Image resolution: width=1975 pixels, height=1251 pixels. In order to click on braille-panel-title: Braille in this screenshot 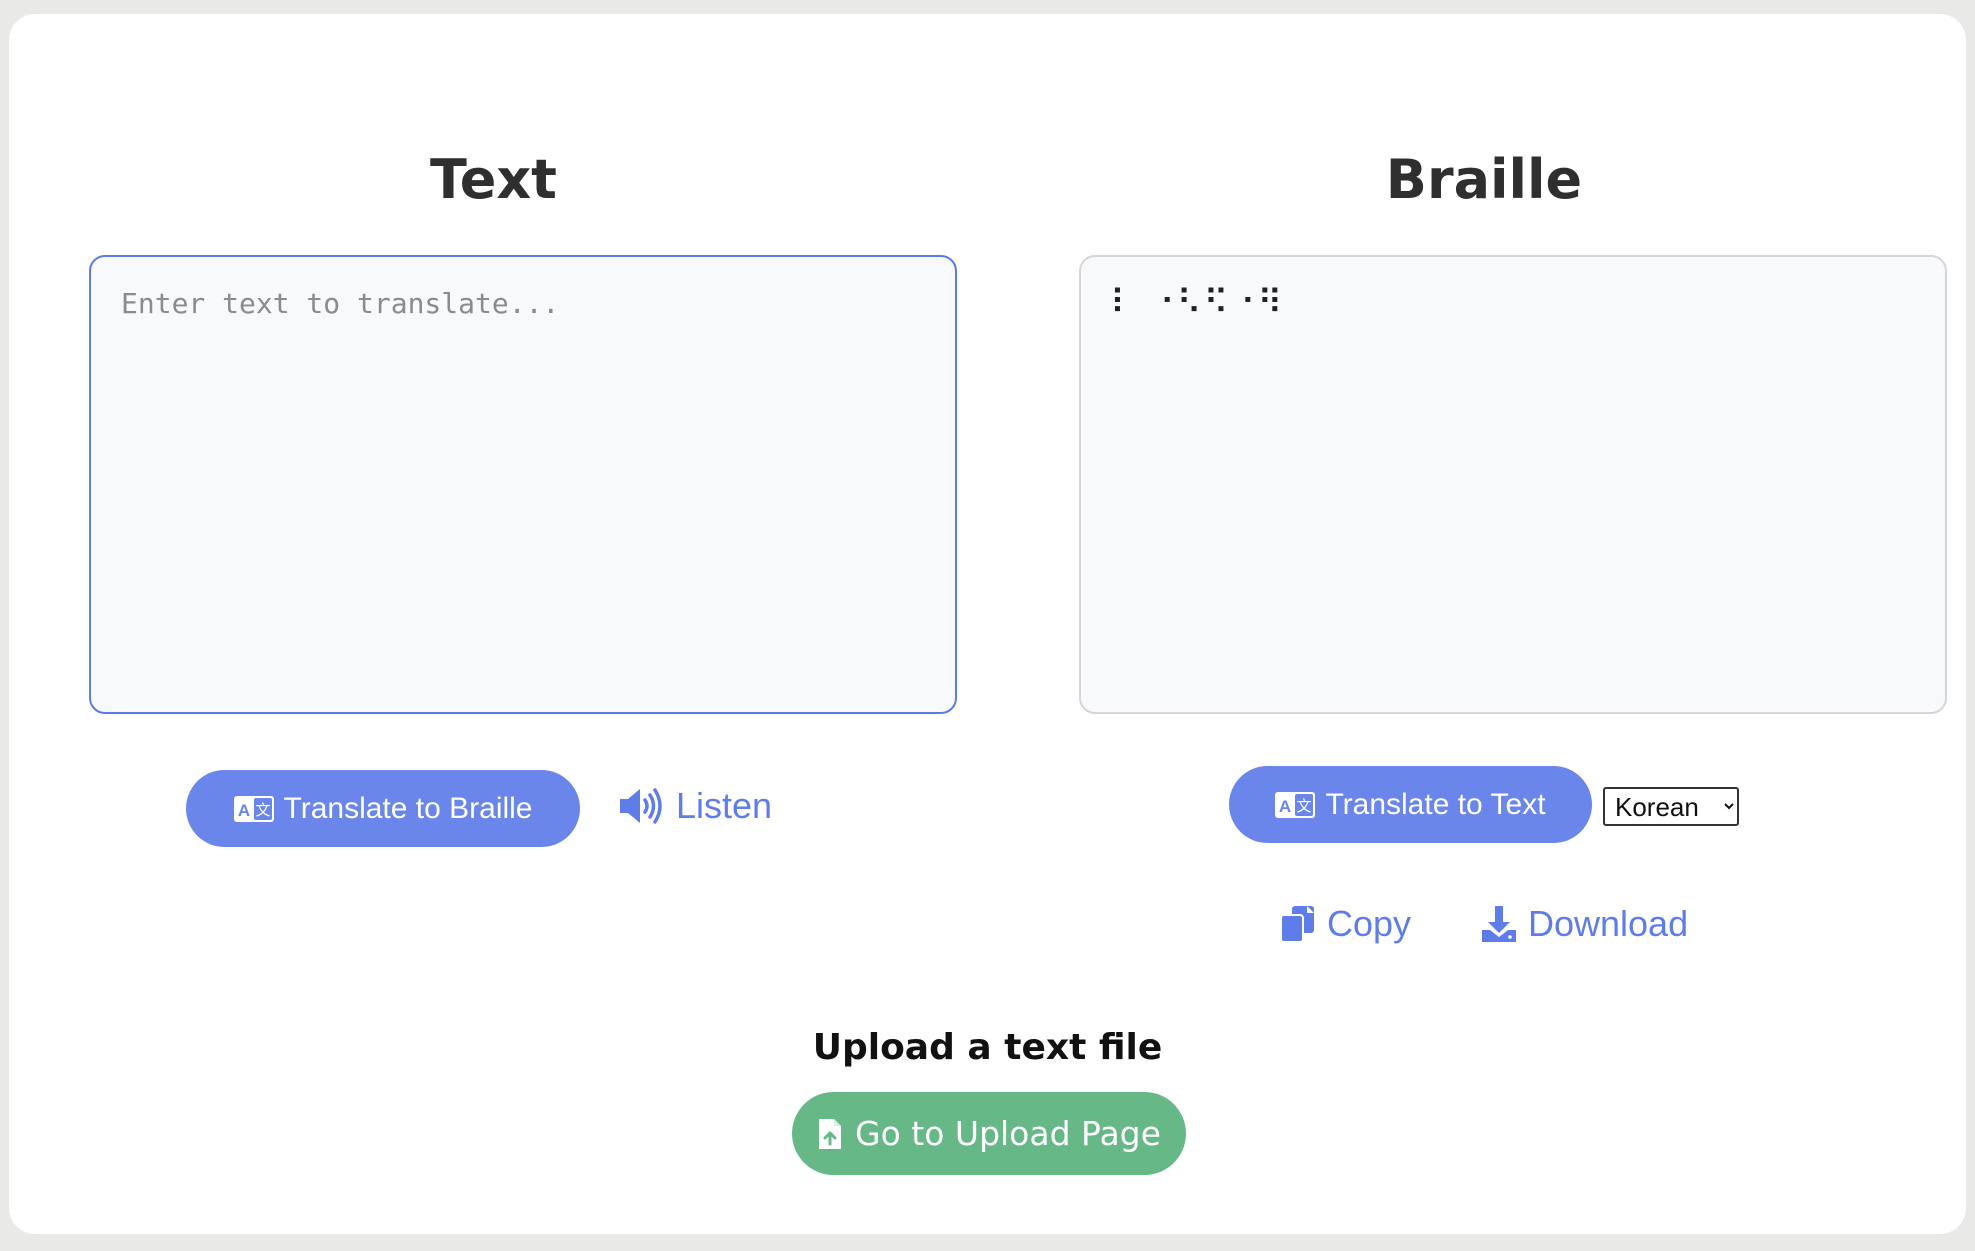, I will do `click(1484, 179)`.